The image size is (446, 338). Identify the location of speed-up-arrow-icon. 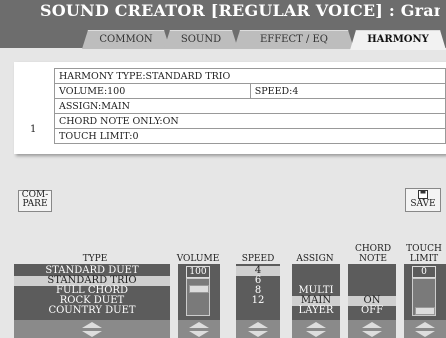
(258, 325).